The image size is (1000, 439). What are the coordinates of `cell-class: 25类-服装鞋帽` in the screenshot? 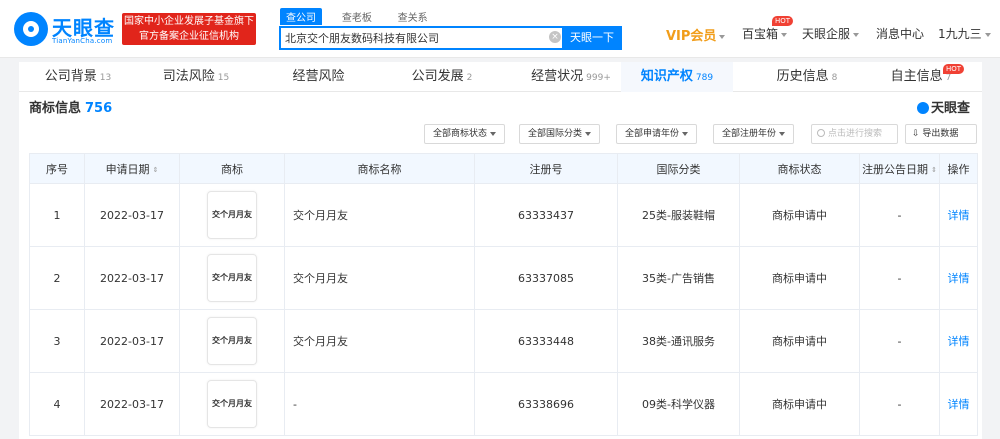 It's located at (678, 215).